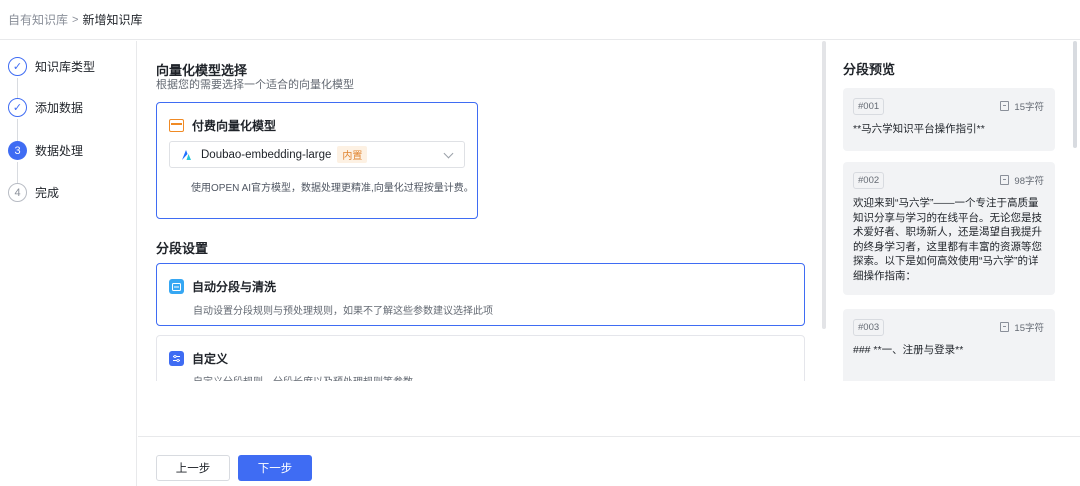 Image resolution: width=1080 pixels, height=486 pixels. I want to click on model-select: Doubao-embedding-large 内置, so click(317, 154).